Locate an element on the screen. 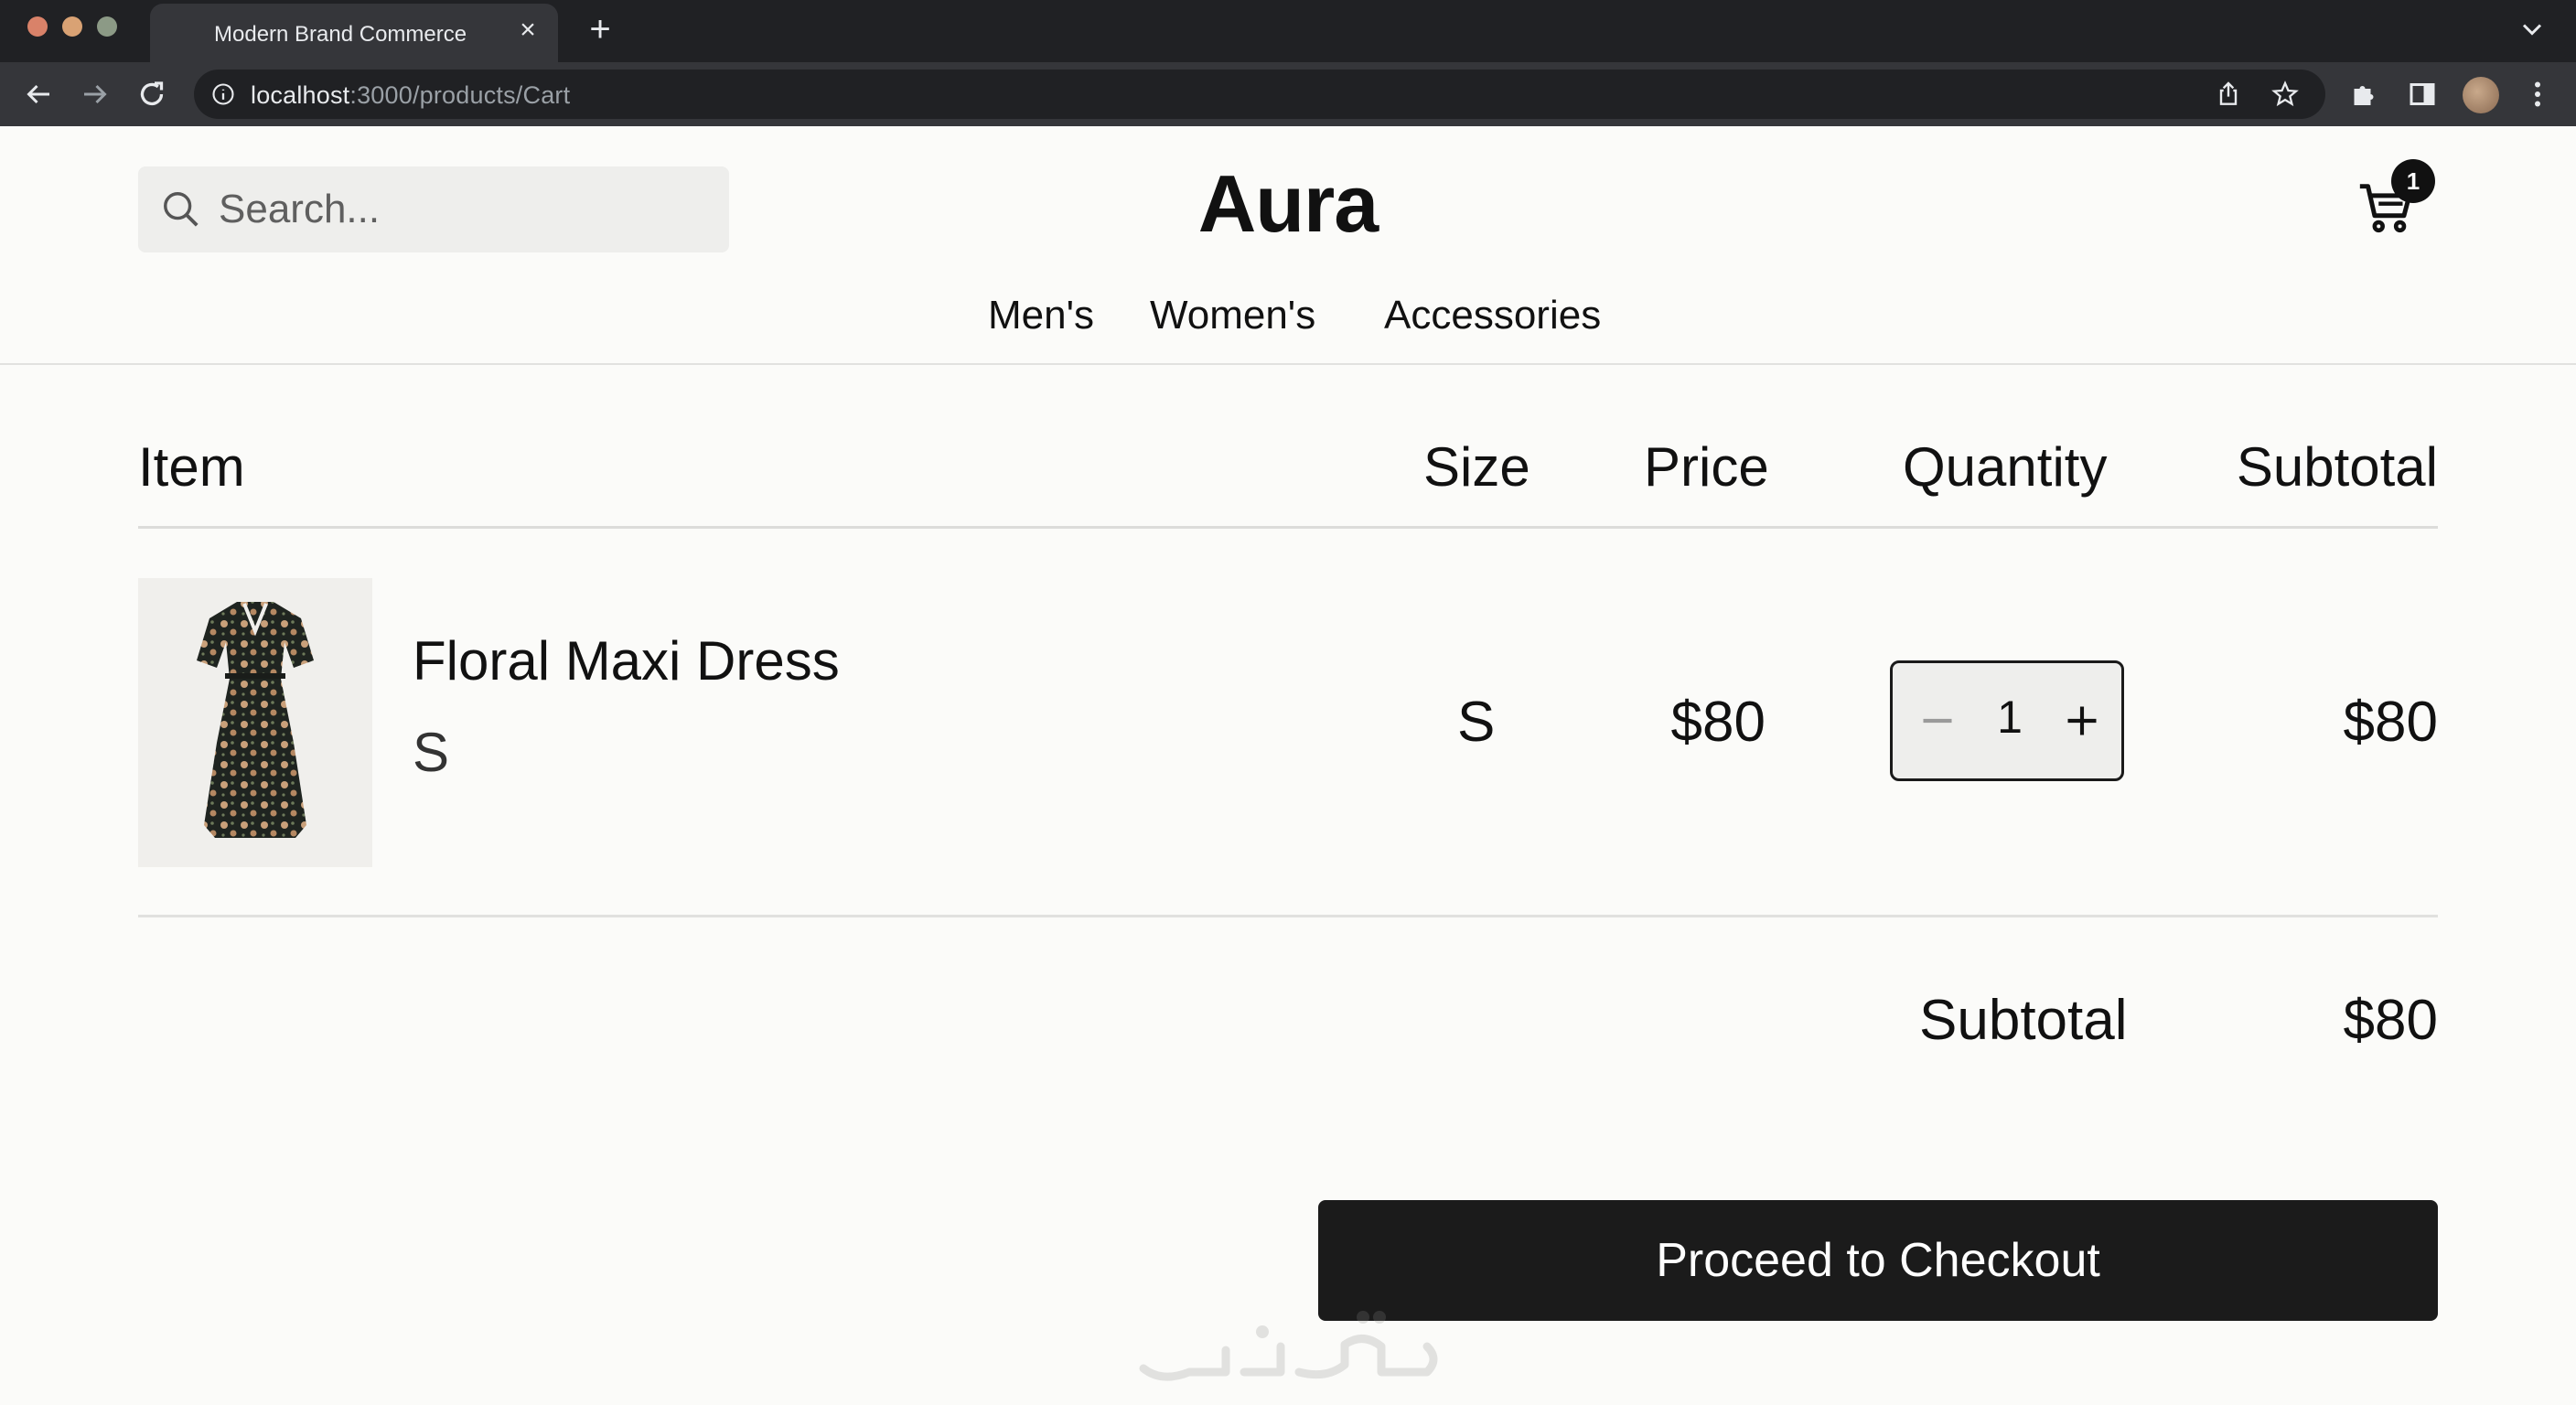 This screenshot has width=2576, height=1405. info-icon is located at coordinates (223, 94).